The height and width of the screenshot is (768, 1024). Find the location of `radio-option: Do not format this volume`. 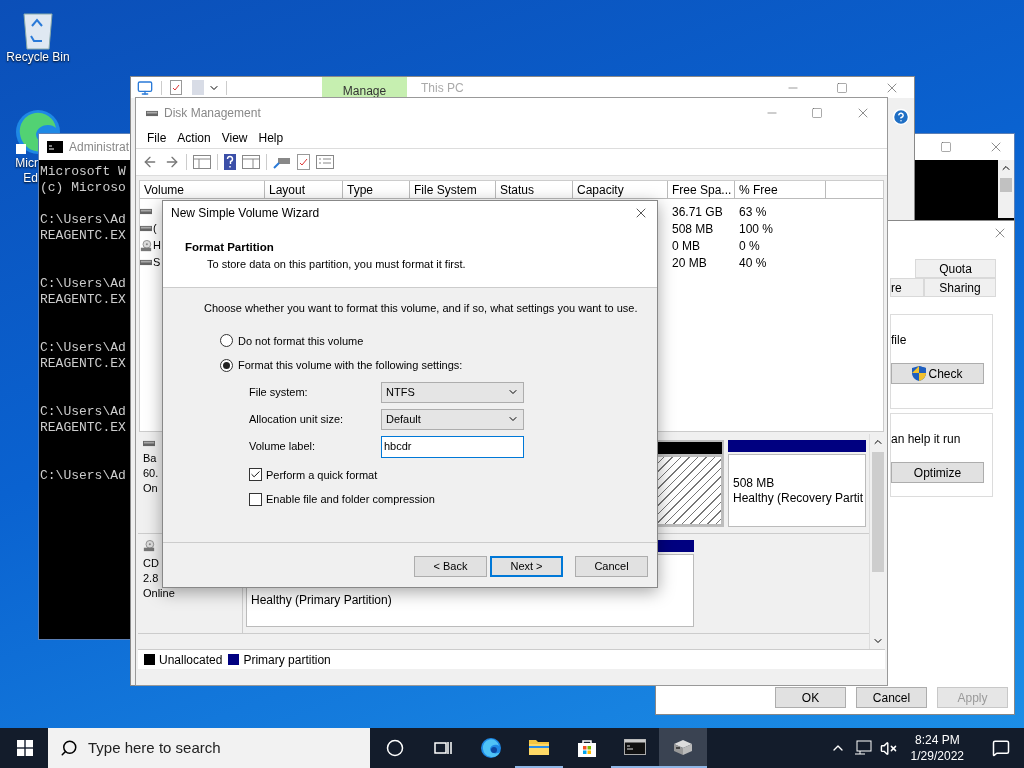

radio-option: Do not format this volume is located at coordinates (292, 340).